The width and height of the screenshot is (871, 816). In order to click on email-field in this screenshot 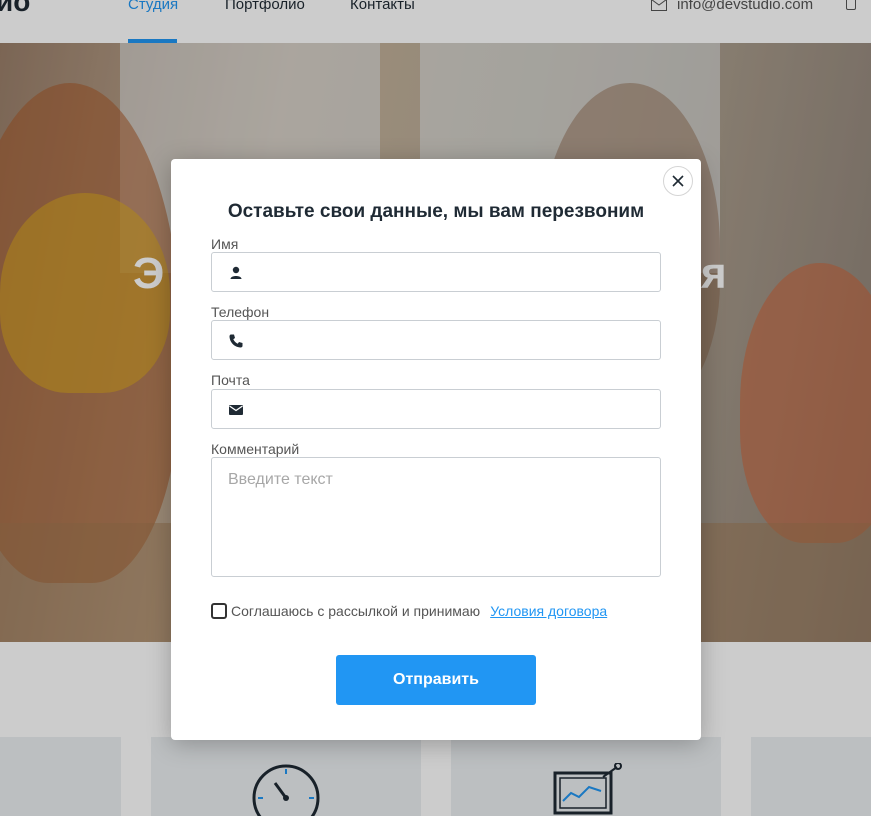, I will do `click(436, 409)`.